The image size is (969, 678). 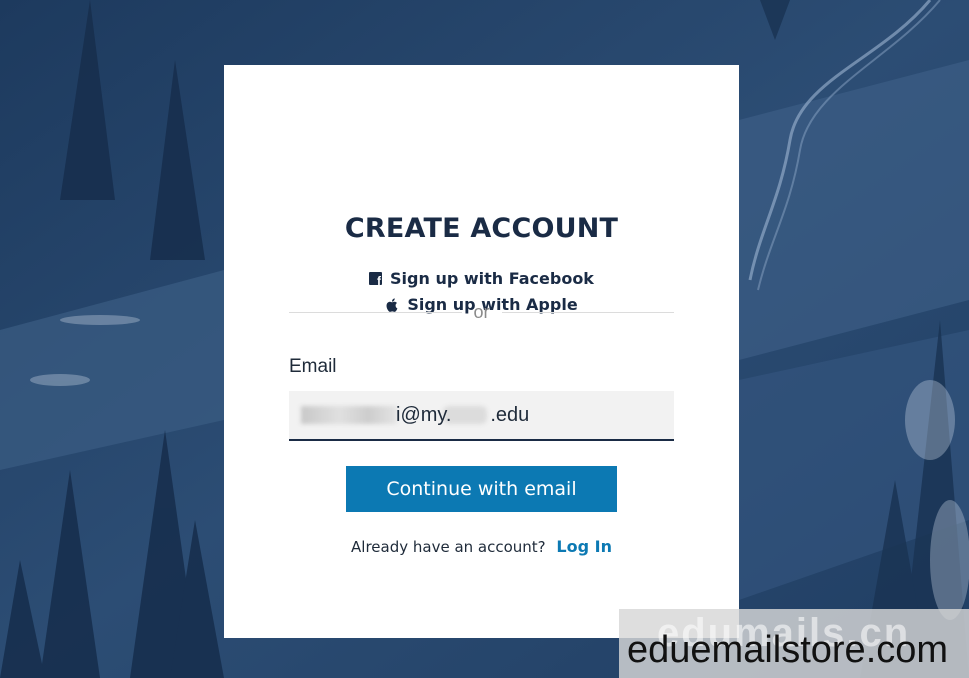 What do you see at coordinates (448, 547) in the screenshot?
I see `login-prompt-text: Already have an account?` at bounding box center [448, 547].